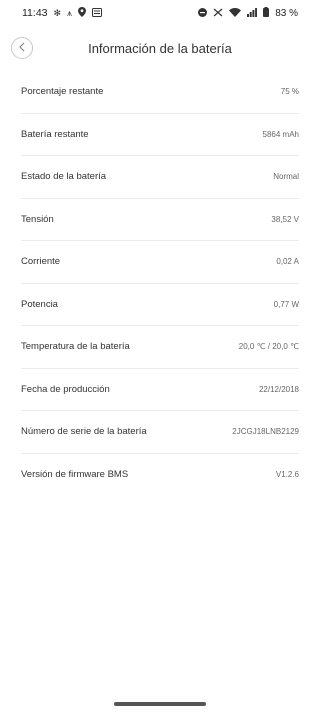  Describe the element at coordinates (65, 389) in the screenshot. I see `row-label: Fecha de producción` at that location.